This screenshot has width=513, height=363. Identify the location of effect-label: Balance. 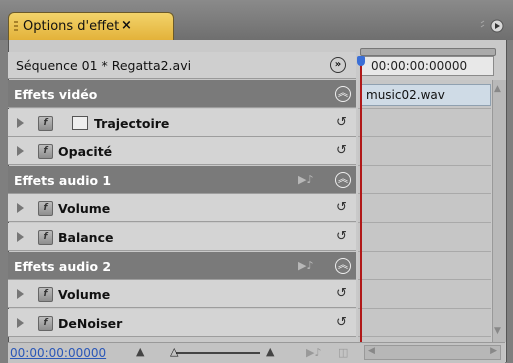
(86, 237).